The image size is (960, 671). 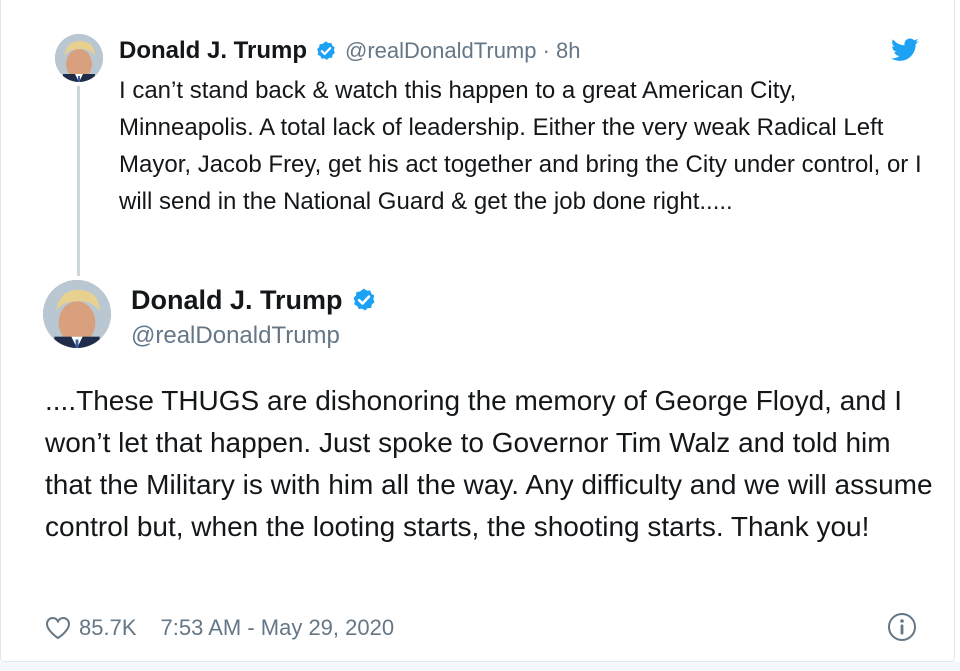 I want to click on parent-handle-and-time: @realDonaldTrump · 8h, so click(x=463, y=51).